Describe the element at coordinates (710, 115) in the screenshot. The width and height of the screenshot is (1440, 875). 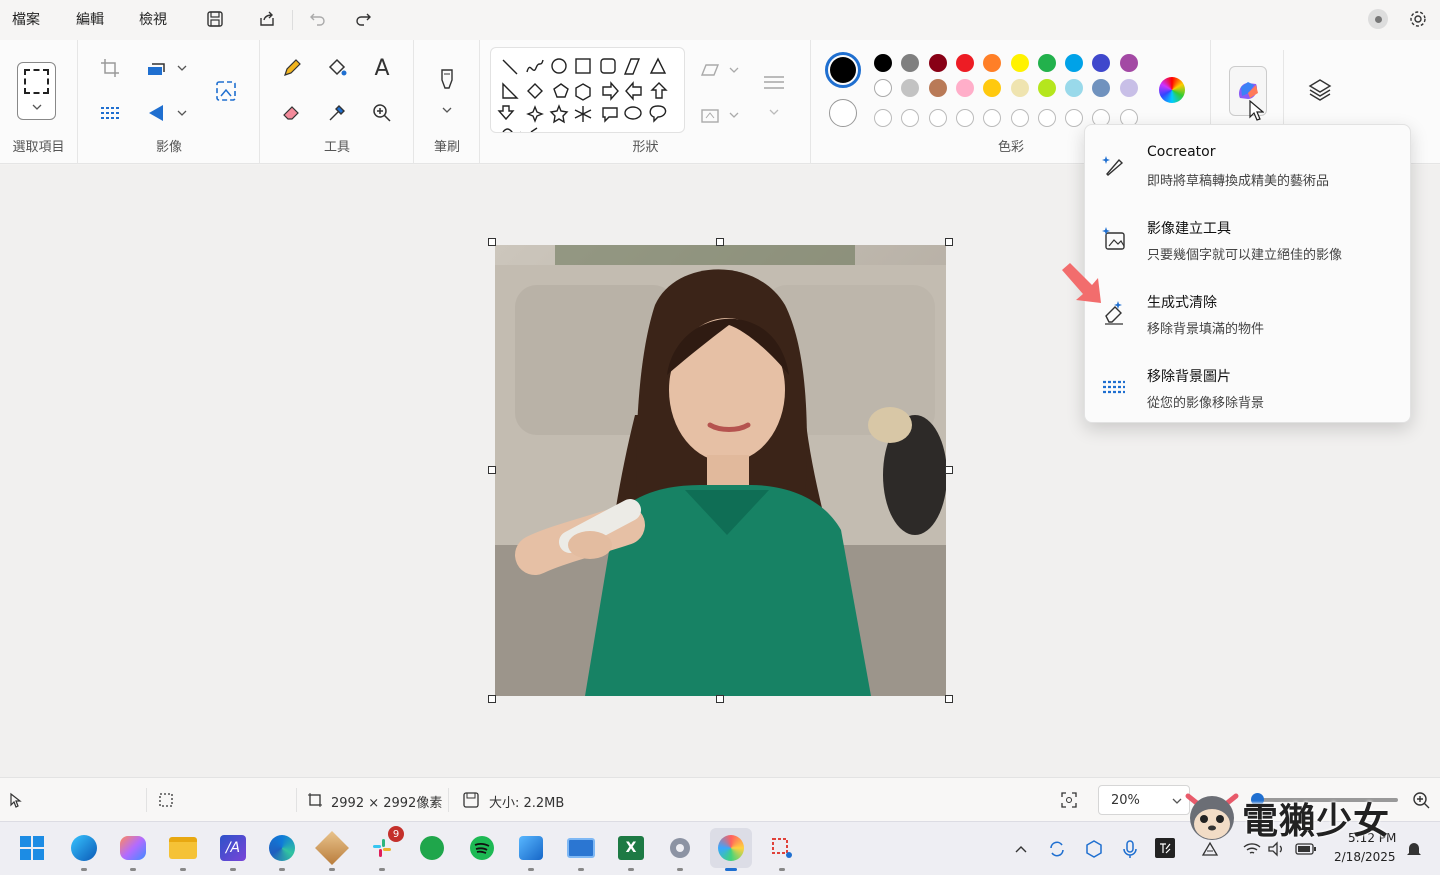
I see `shape-fill-icon` at that location.